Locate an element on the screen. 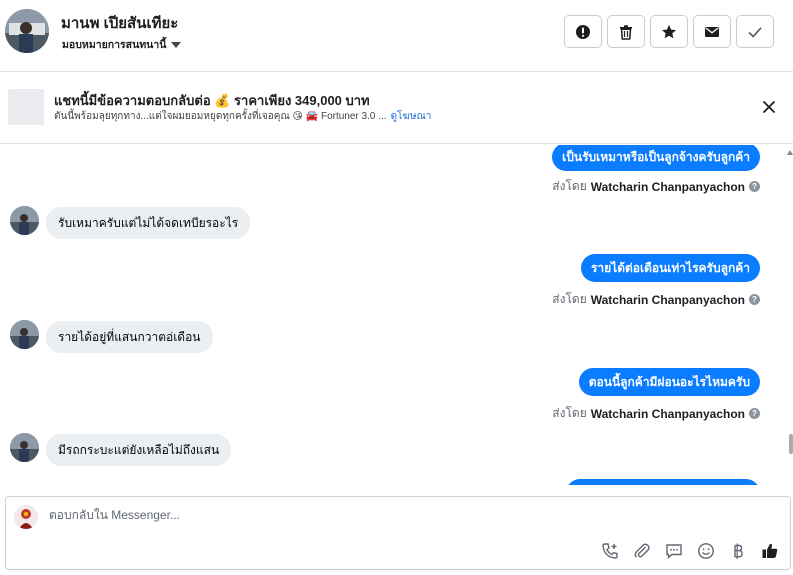 This screenshot has width=793, height=575. mark-spam-button is located at coordinates (583, 31).